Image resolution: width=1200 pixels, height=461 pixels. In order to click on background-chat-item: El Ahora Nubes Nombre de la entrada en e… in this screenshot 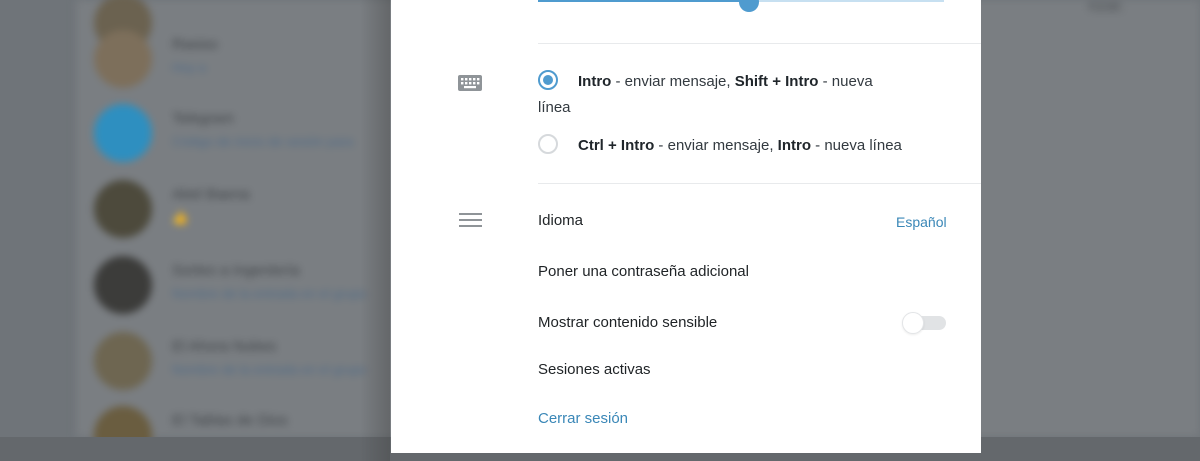, I will do `click(236, 361)`.